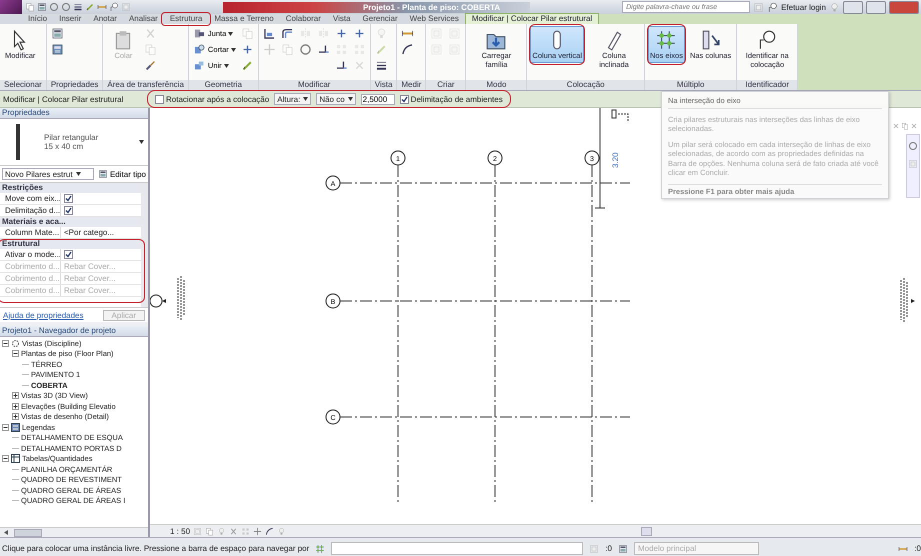 This screenshot has height=556, width=921. Describe the element at coordinates (74, 113) in the screenshot. I see `panel-title: Propriedades` at that location.